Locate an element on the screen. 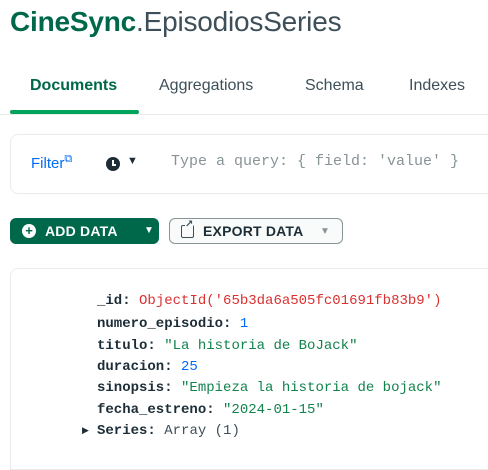 The height and width of the screenshot is (470, 488). field-value: Array (1) is located at coordinates (202, 431).